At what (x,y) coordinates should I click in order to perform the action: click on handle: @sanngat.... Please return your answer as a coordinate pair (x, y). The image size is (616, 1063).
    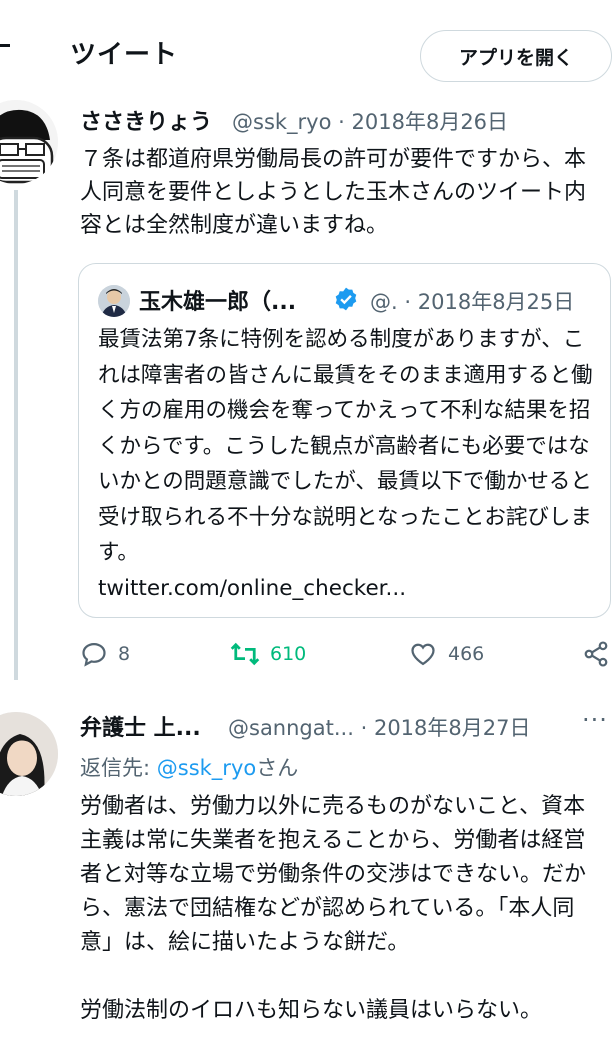
    Looking at the image, I should click on (291, 728).